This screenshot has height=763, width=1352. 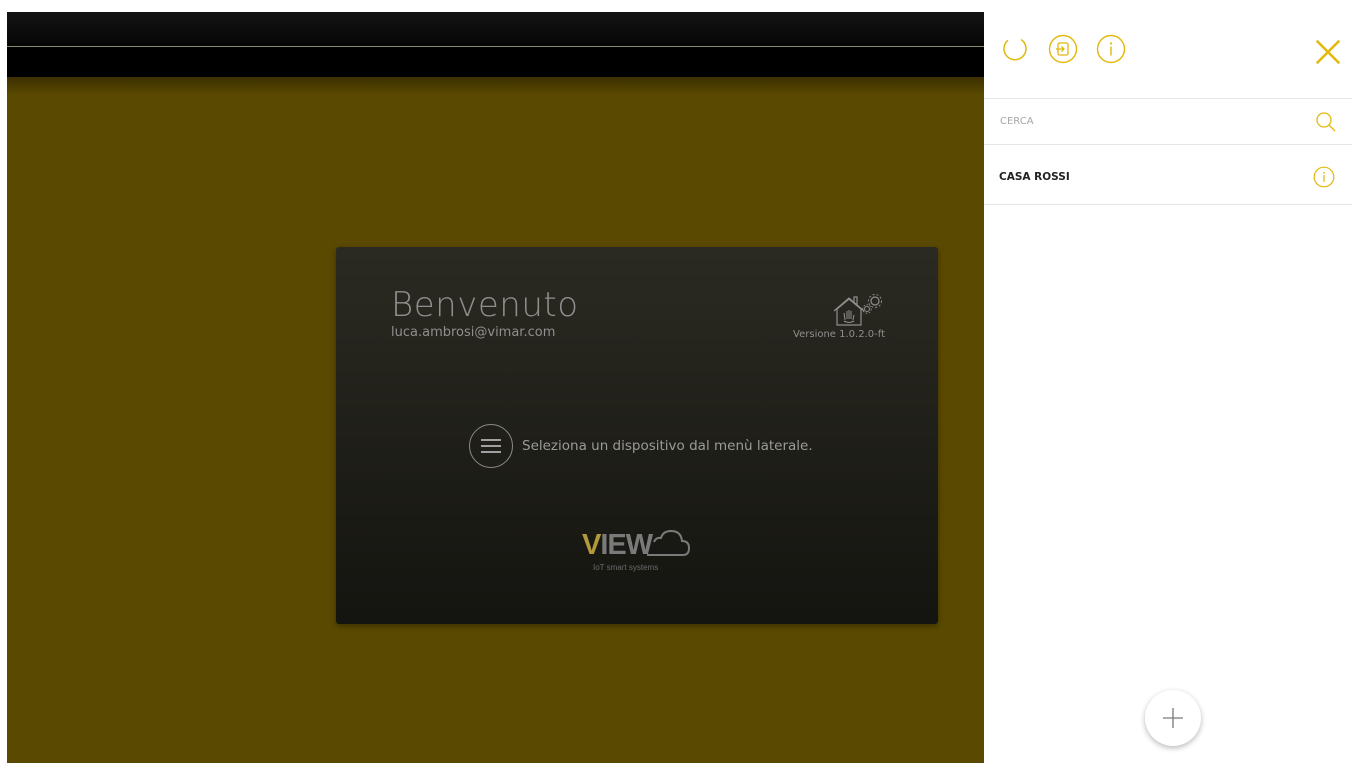 What do you see at coordinates (1168, 175) in the screenshot?
I see `list-item: CASA ROSSI` at bounding box center [1168, 175].